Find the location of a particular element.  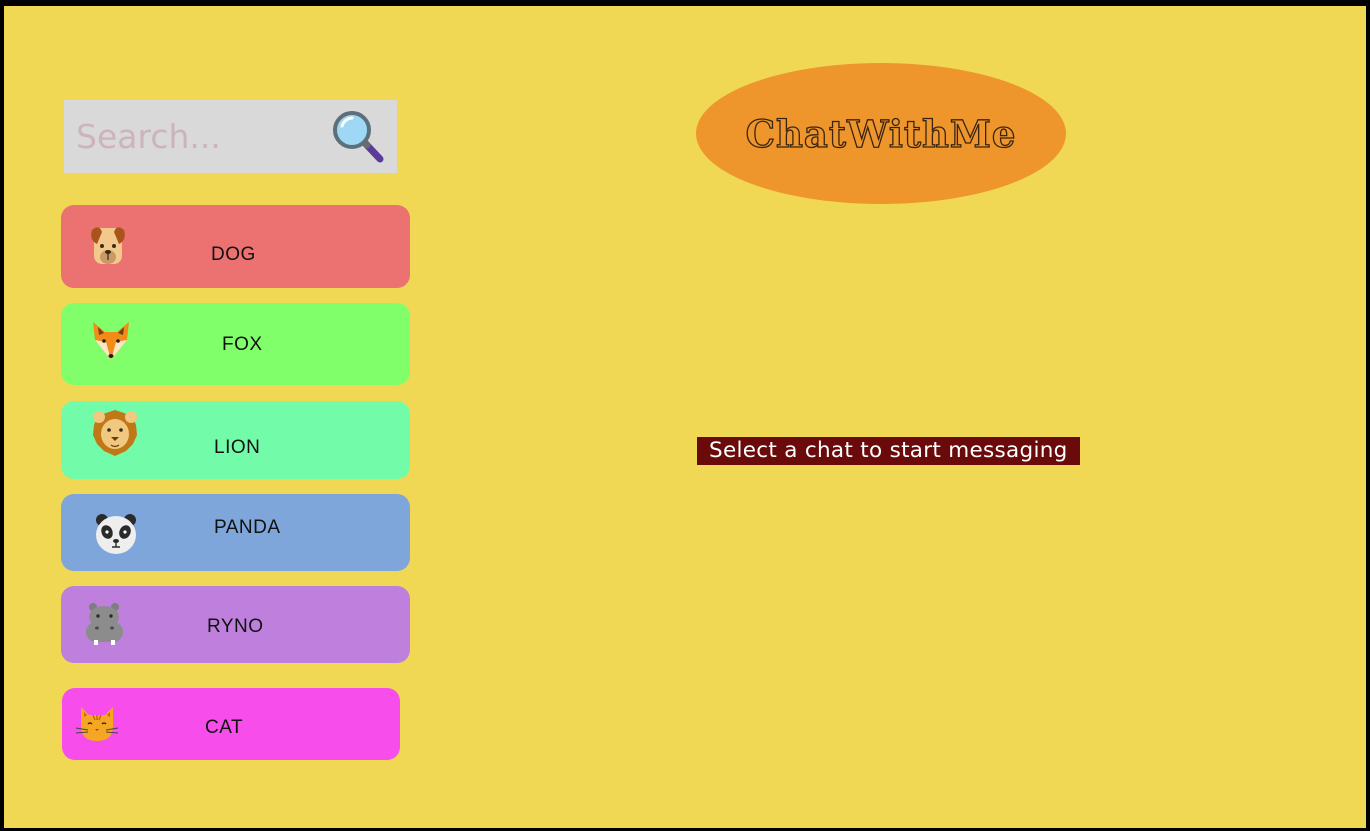

contact-lion: LION is located at coordinates (235, 440).